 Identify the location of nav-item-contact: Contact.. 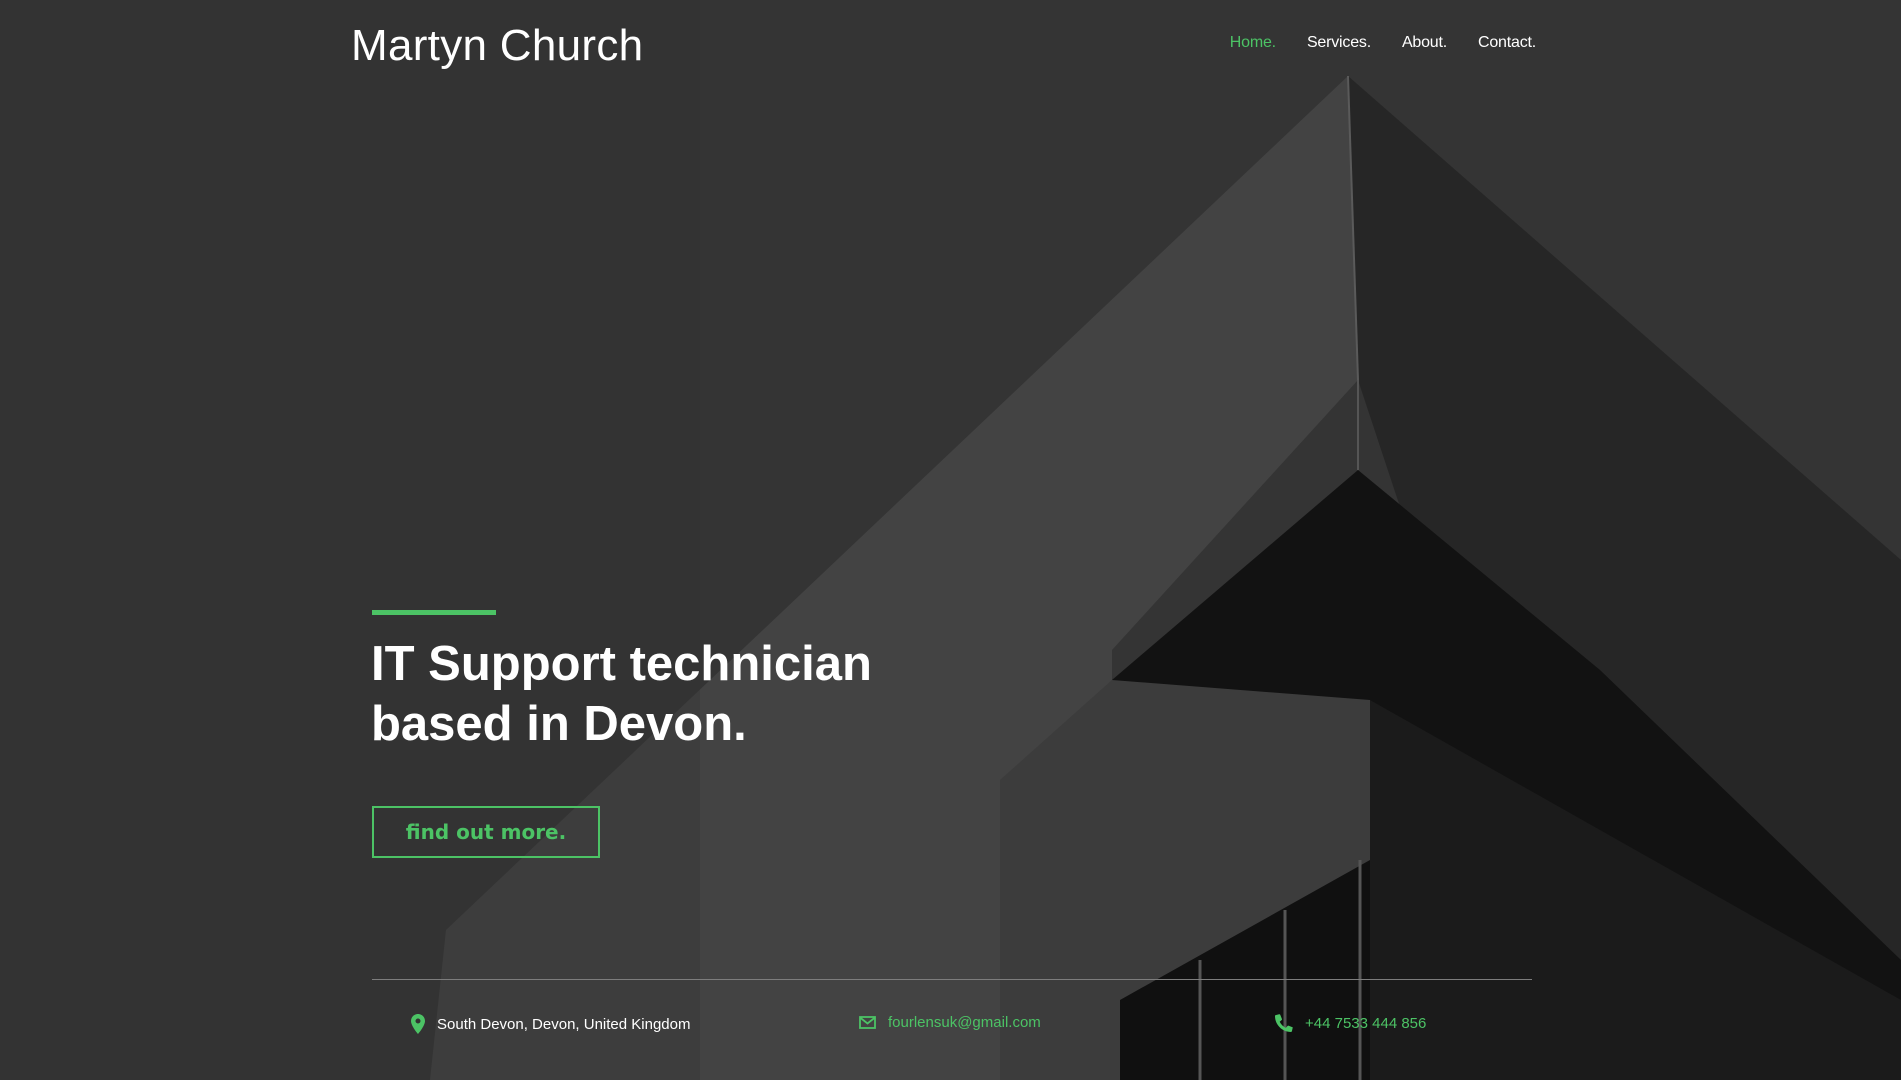
(1507, 43).